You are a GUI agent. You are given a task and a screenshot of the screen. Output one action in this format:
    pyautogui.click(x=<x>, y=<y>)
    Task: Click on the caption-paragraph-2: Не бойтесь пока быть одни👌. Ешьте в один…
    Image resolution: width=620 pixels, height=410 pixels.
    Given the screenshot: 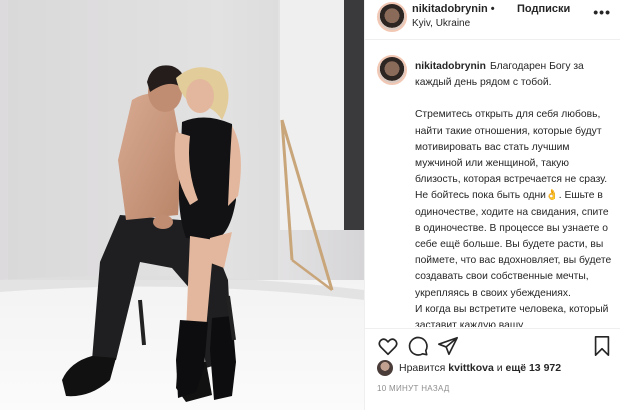 What is the action you would take?
    pyautogui.click(x=513, y=244)
    